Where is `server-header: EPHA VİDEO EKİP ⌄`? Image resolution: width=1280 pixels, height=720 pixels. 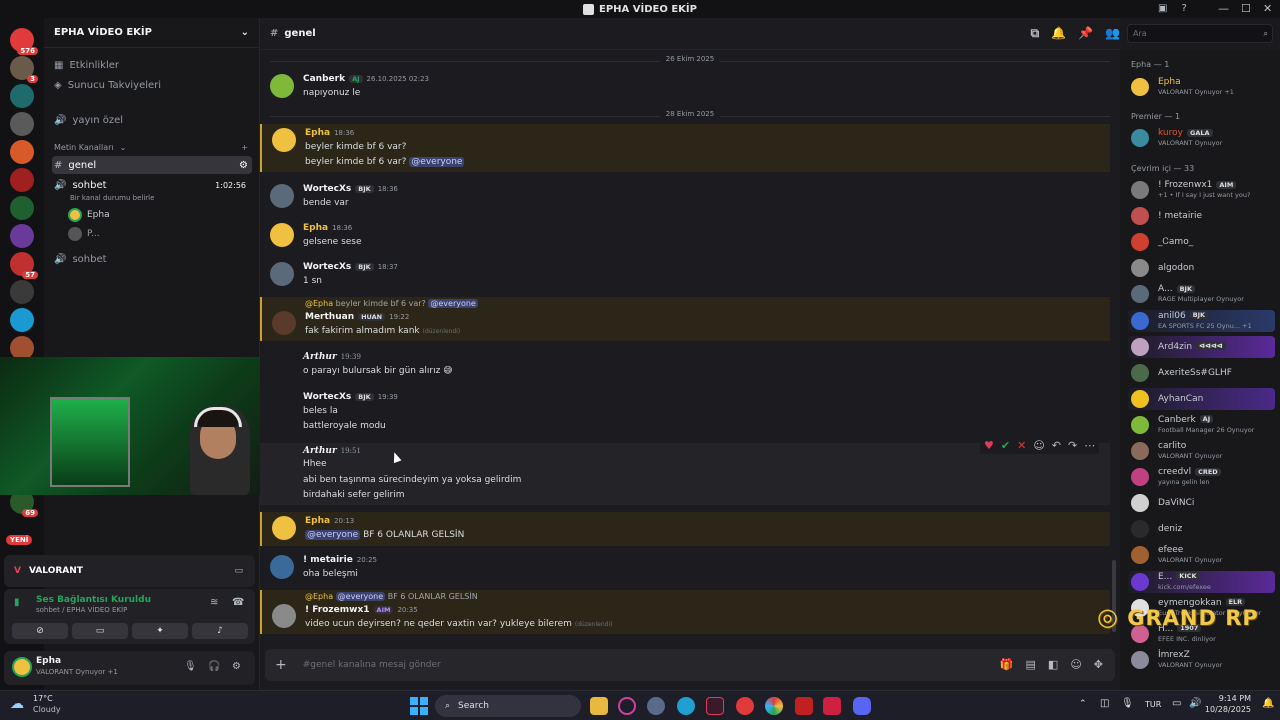 server-header: EPHA VİDEO EKİP ⌄ is located at coordinates (151, 33).